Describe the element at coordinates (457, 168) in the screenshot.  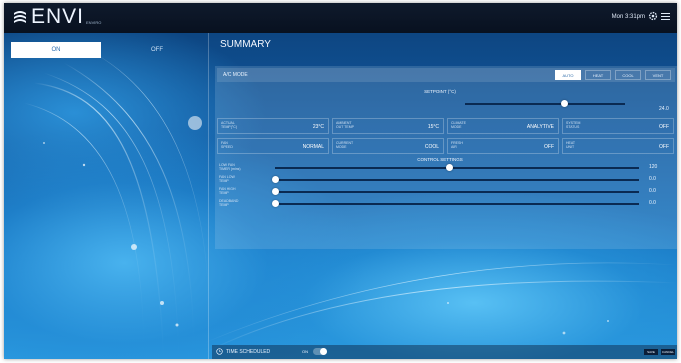
I see `low-fan-timer-track` at that location.